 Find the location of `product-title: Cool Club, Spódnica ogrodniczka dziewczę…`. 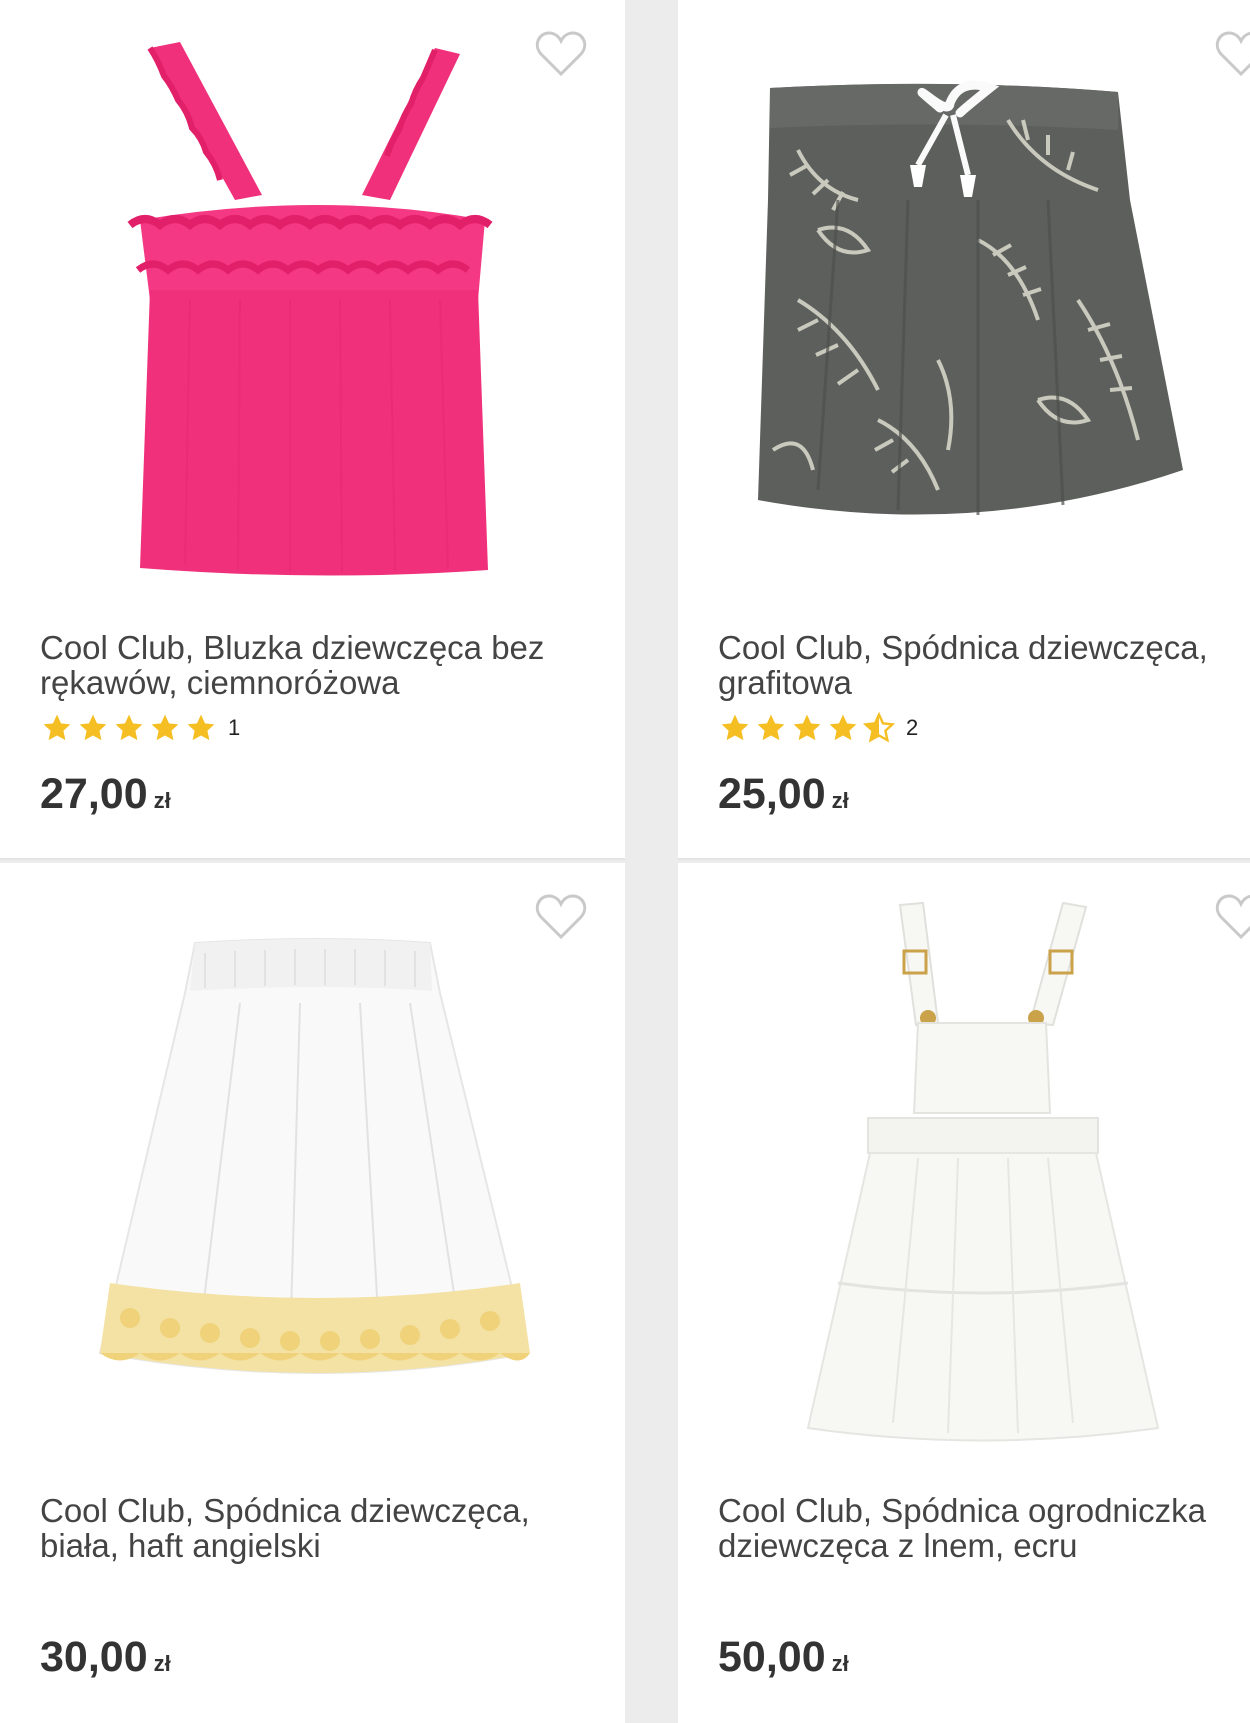

product-title: Cool Club, Spódnica ogrodniczka dziewczę… is located at coordinates (984, 1528).